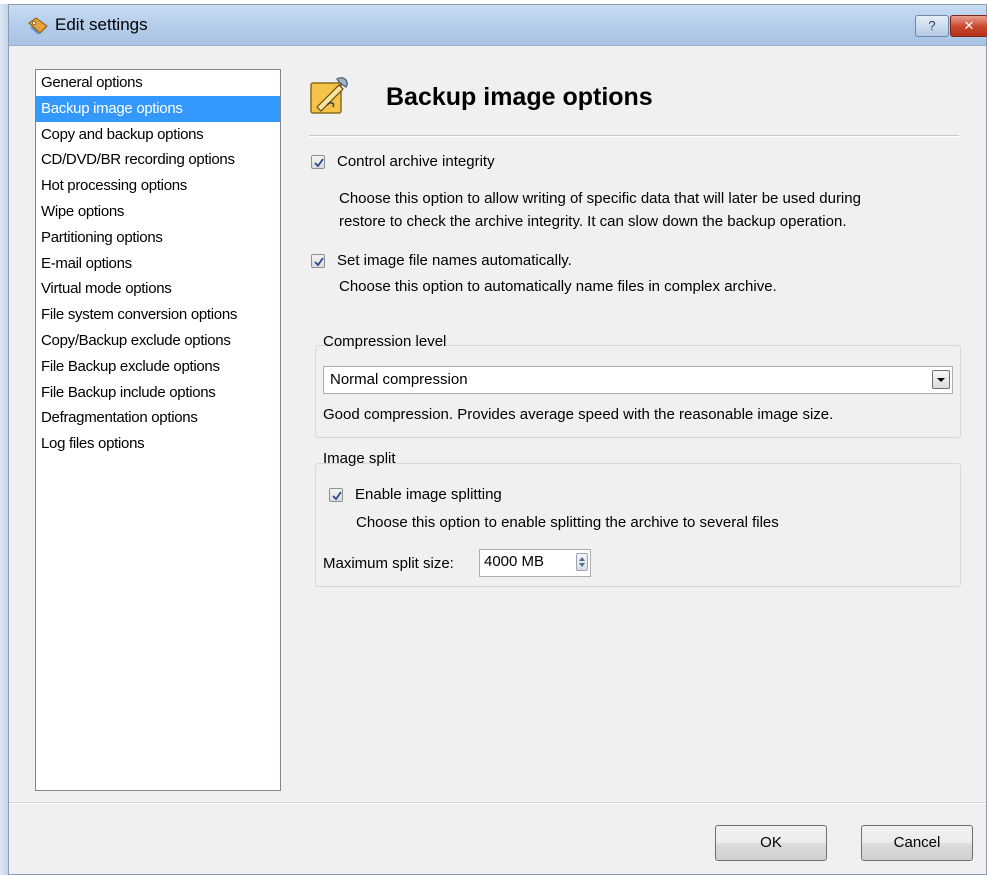 This screenshot has height=875, width=987. Describe the element at coordinates (638, 380) in the screenshot. I see `compression-level-select: Normal compression` at that location.